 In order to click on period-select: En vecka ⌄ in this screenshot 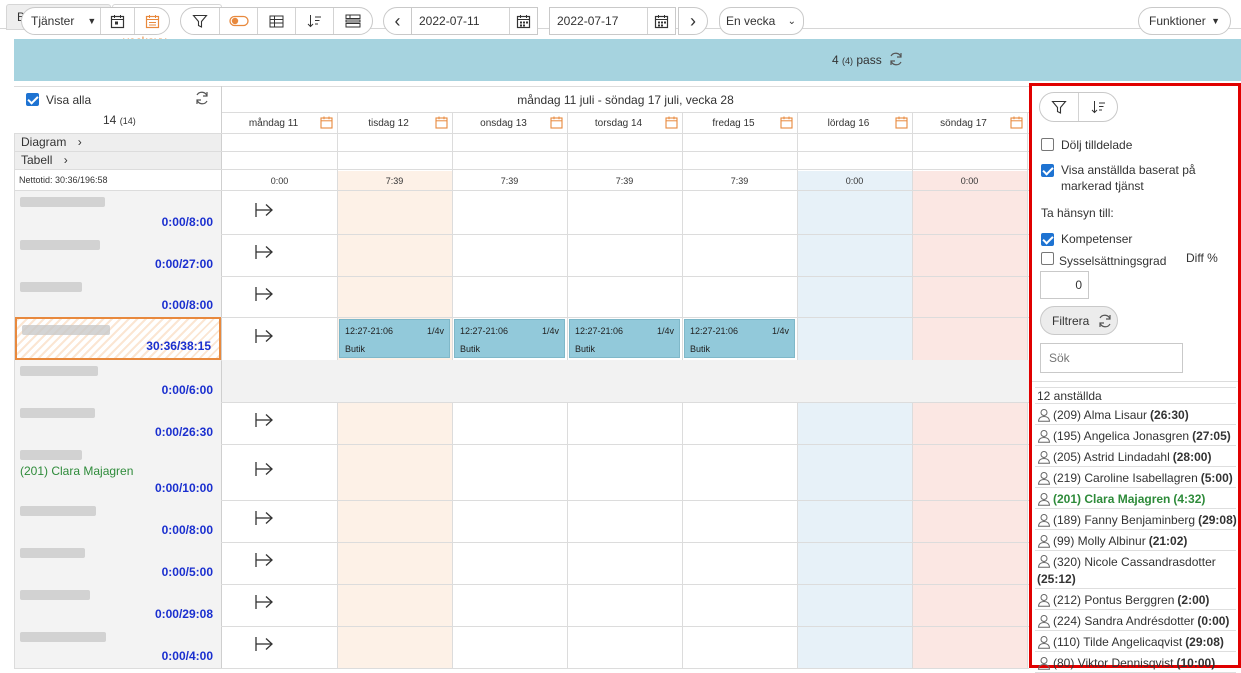, I will do `click(761, 21)`.